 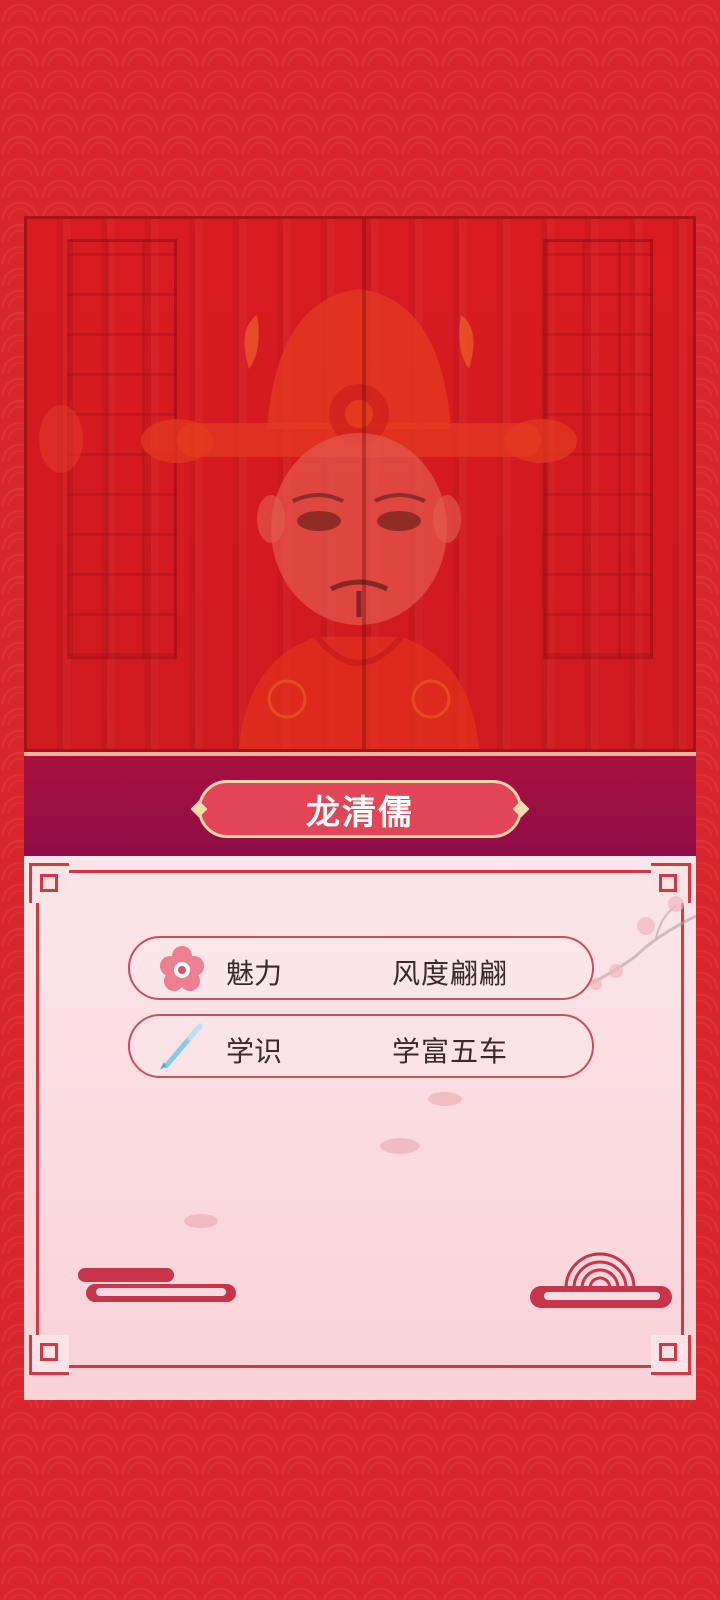 I want to click on stat-label: 魅力, so click(x=254, y=973).